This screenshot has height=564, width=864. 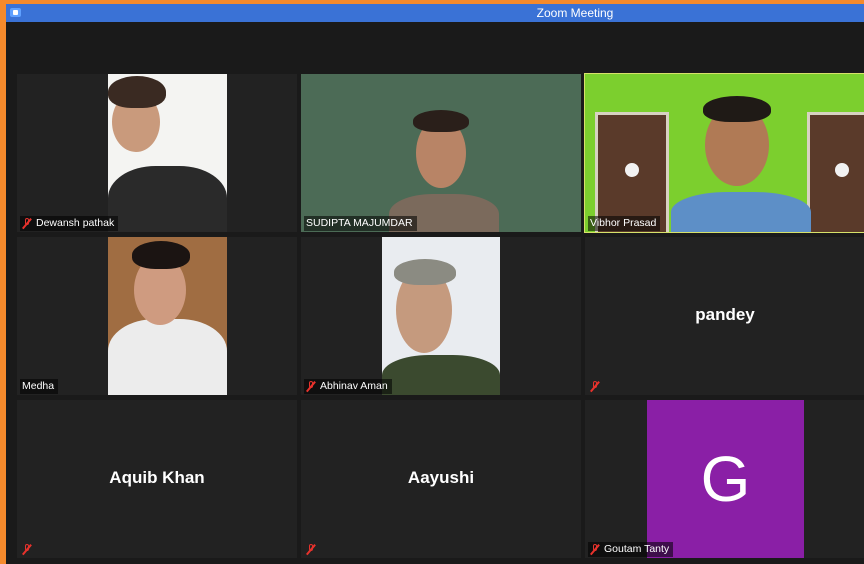 What do you see at coordinates (360, 223) in the screenshot?
I see `participant-name-label: SUDIPTA MAJUMDAR` at bounding box center [360, 223].